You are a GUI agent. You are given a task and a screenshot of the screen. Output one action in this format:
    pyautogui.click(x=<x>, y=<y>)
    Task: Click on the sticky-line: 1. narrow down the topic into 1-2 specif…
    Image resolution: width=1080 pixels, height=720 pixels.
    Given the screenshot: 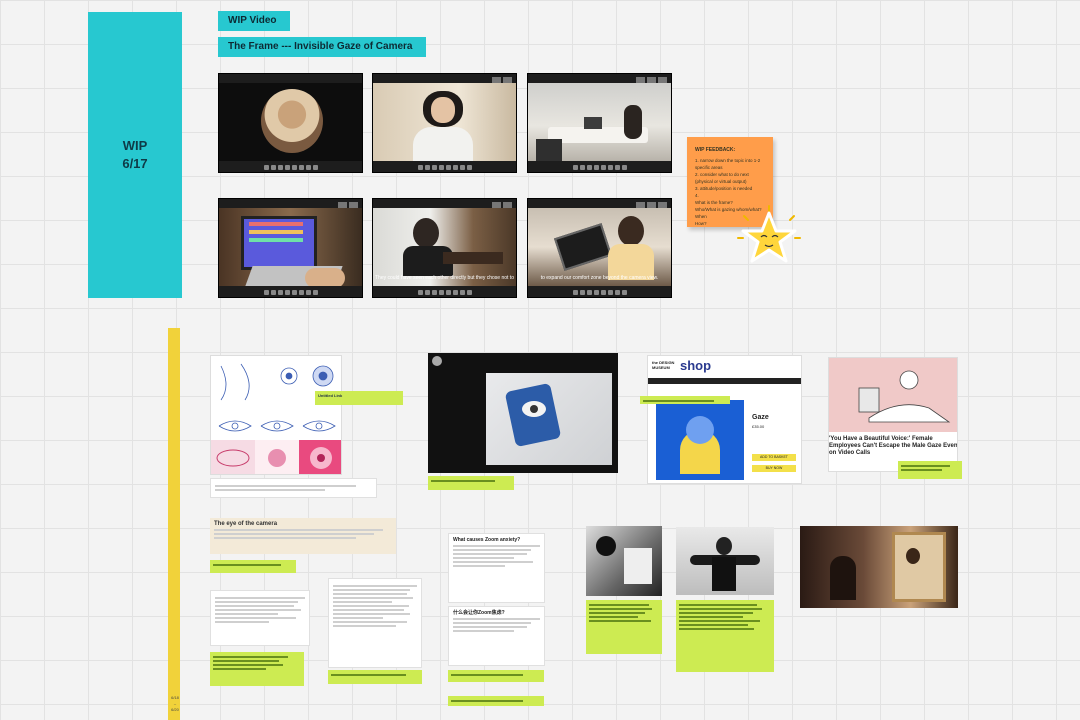 What is the action you would take?
    pyautogui.click(x=728, y=164)
    